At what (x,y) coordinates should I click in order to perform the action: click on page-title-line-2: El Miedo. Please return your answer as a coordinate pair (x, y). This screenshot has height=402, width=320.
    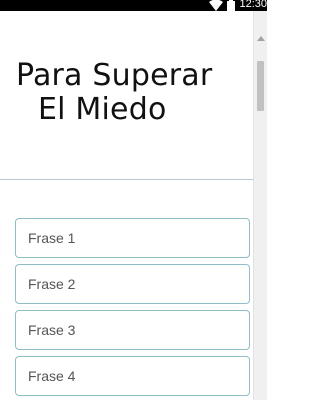
    Looking at the image, I should click on (102, 109).